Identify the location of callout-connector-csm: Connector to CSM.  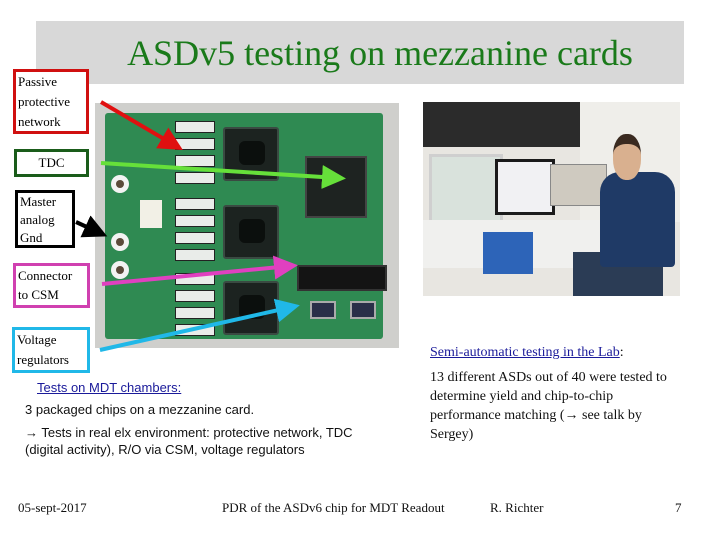
(51, 285).